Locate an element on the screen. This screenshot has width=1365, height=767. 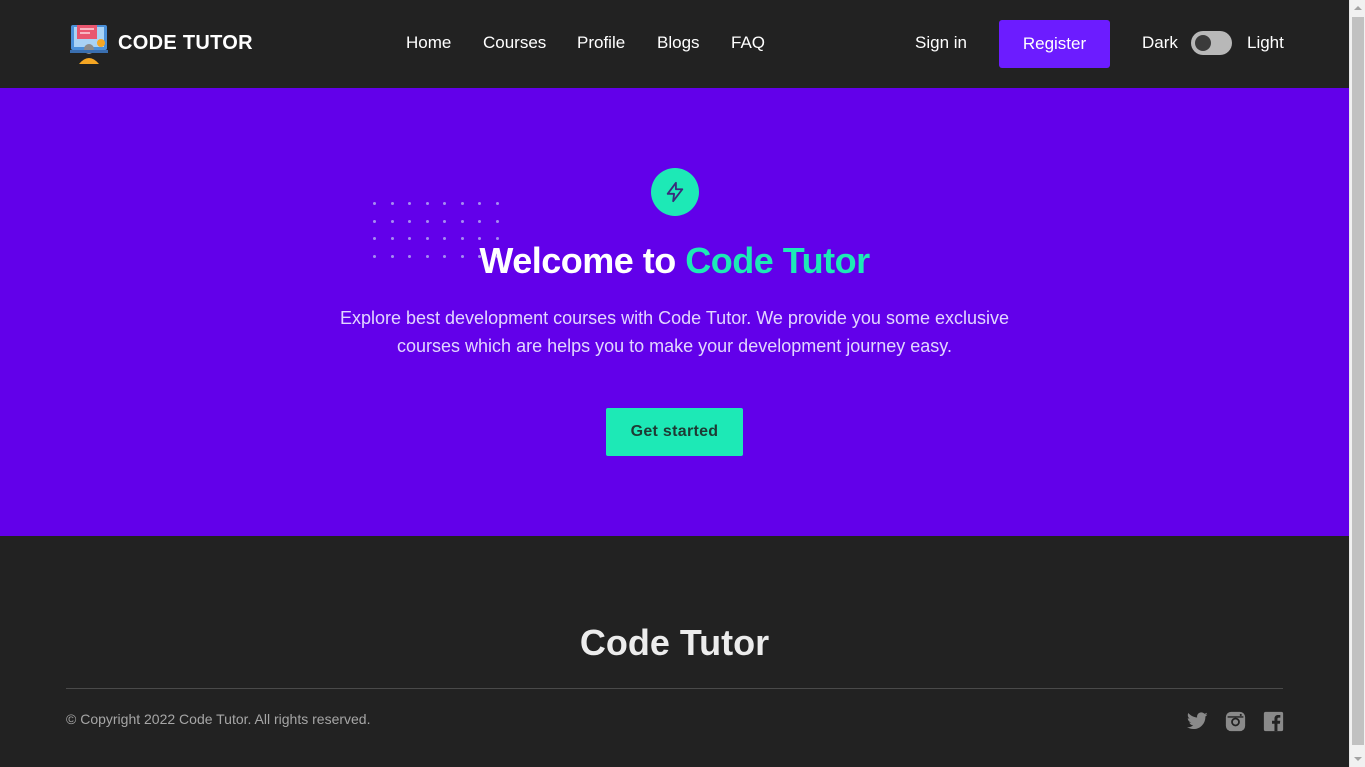
scroll-down-arrow-icon is located at coordinates (1357, 759).